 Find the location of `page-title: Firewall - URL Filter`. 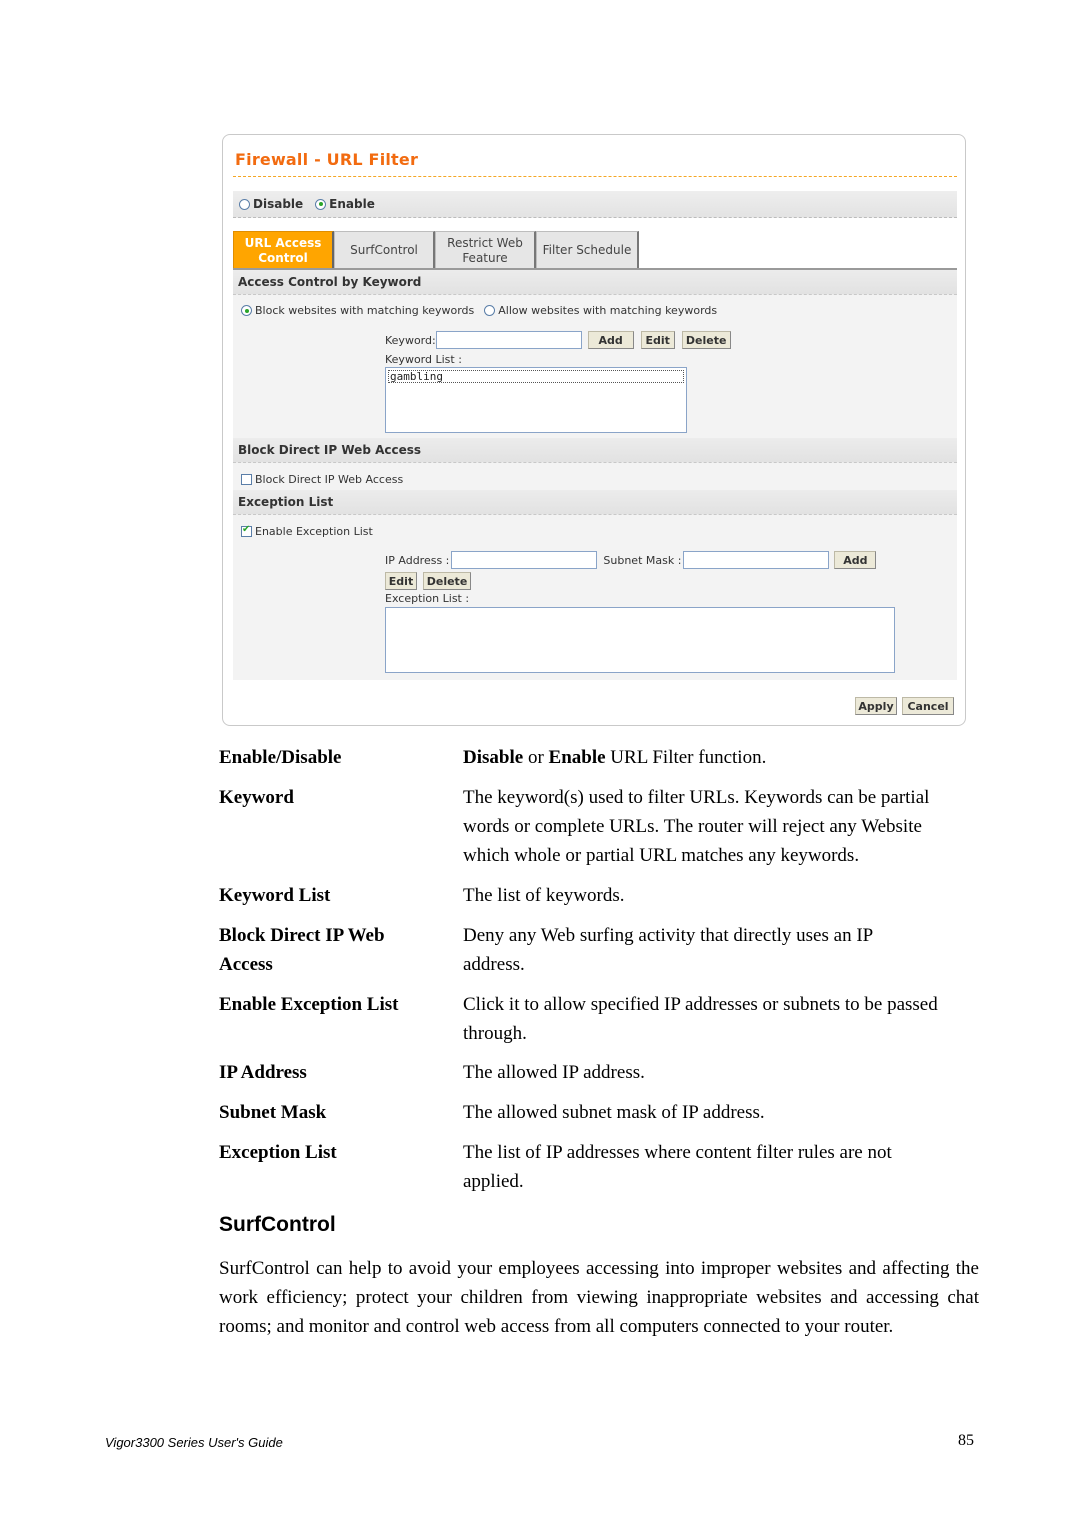

page-title: Firewall - URL Filter is located at coordinates (327, 159).